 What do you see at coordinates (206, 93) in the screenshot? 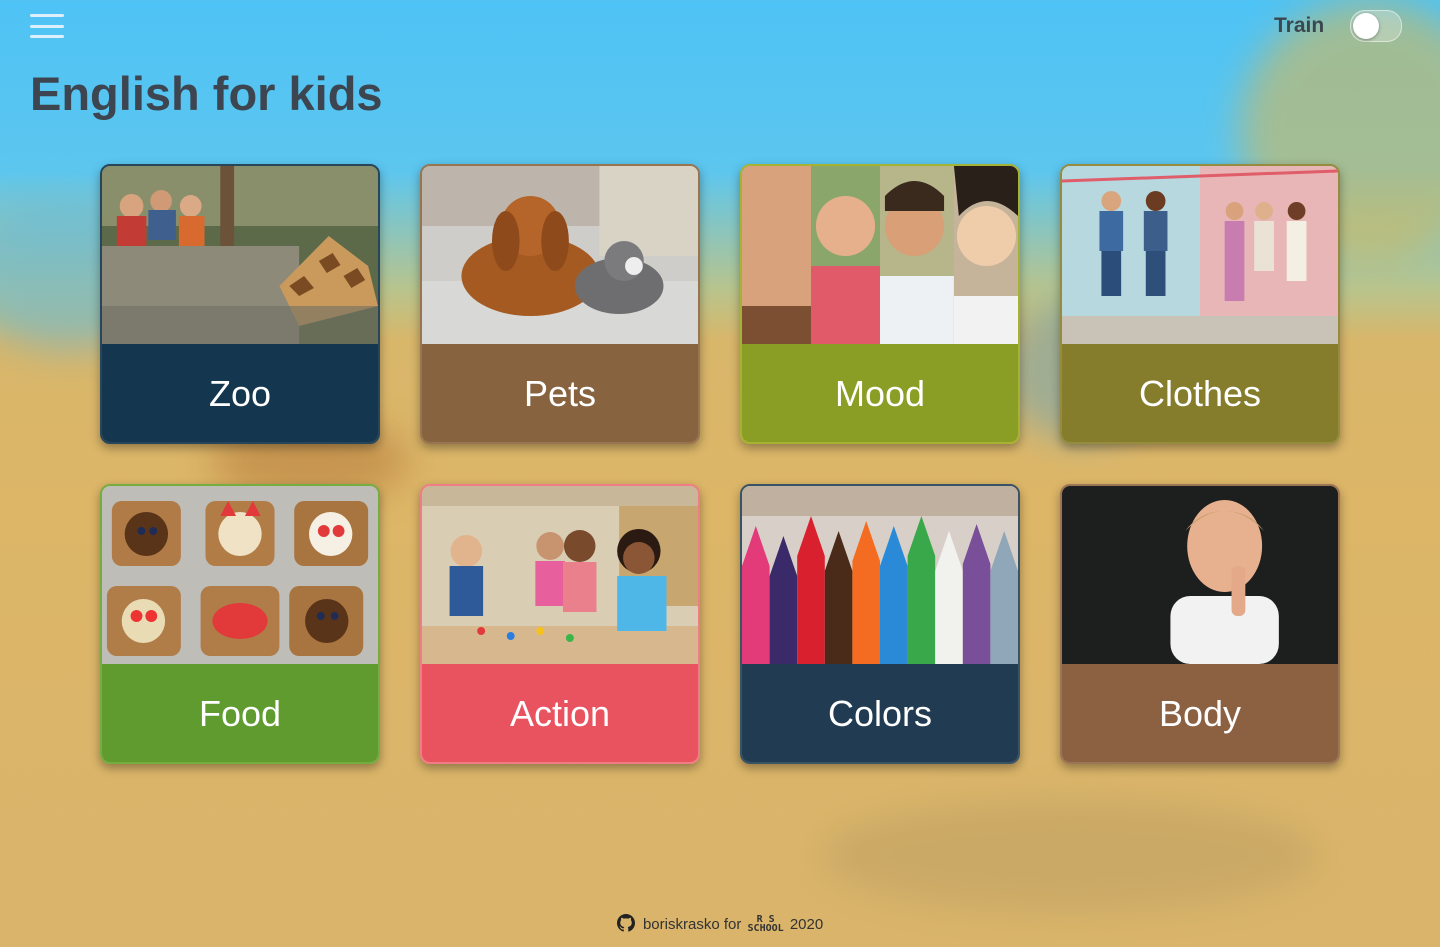
I see `page-title: English for kids` at bounding box center [206, 93].